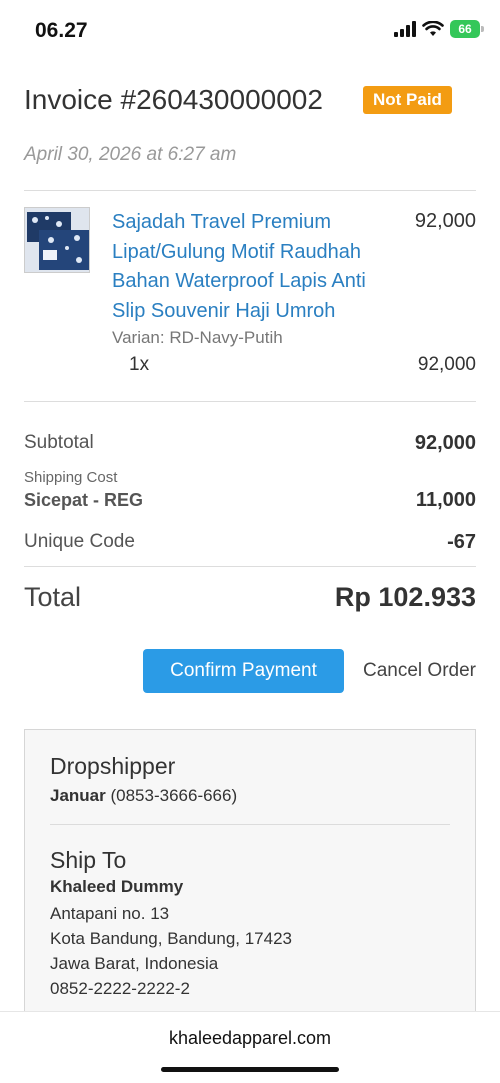 This screenshot has height=1083, width=500. I want to click on status-bar: 06.27 66, so click(250, 30).